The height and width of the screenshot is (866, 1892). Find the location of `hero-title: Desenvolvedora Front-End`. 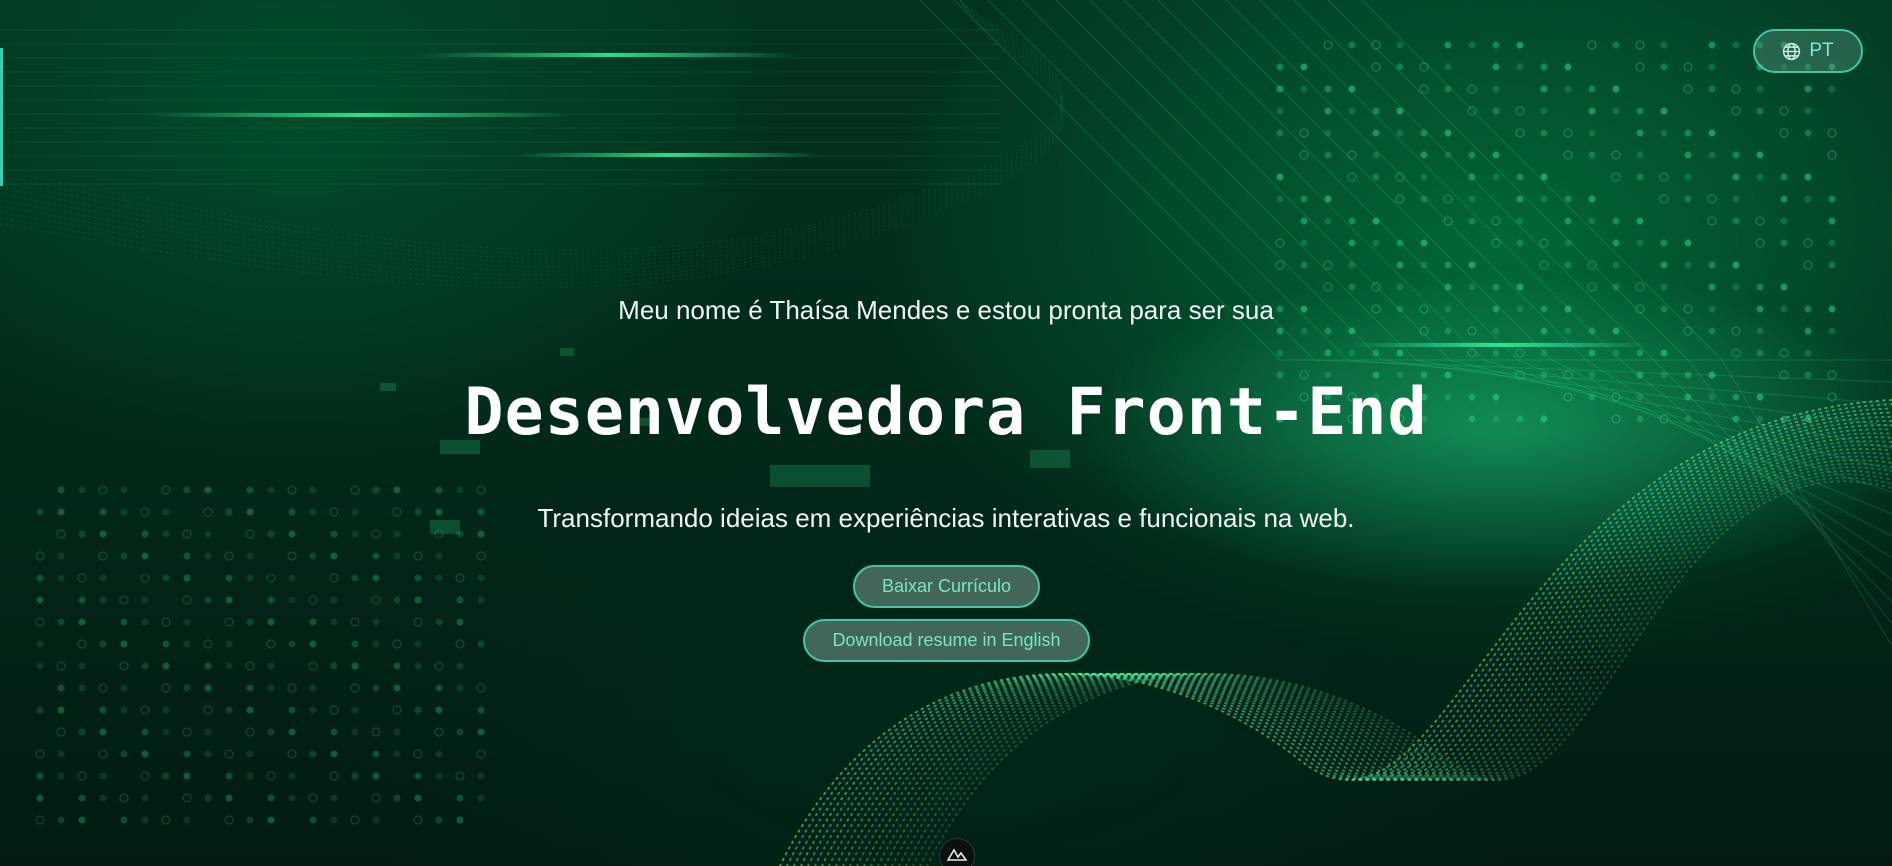

hero-title: Desenvolvedora Front-End is located at coordinates (946, 412).